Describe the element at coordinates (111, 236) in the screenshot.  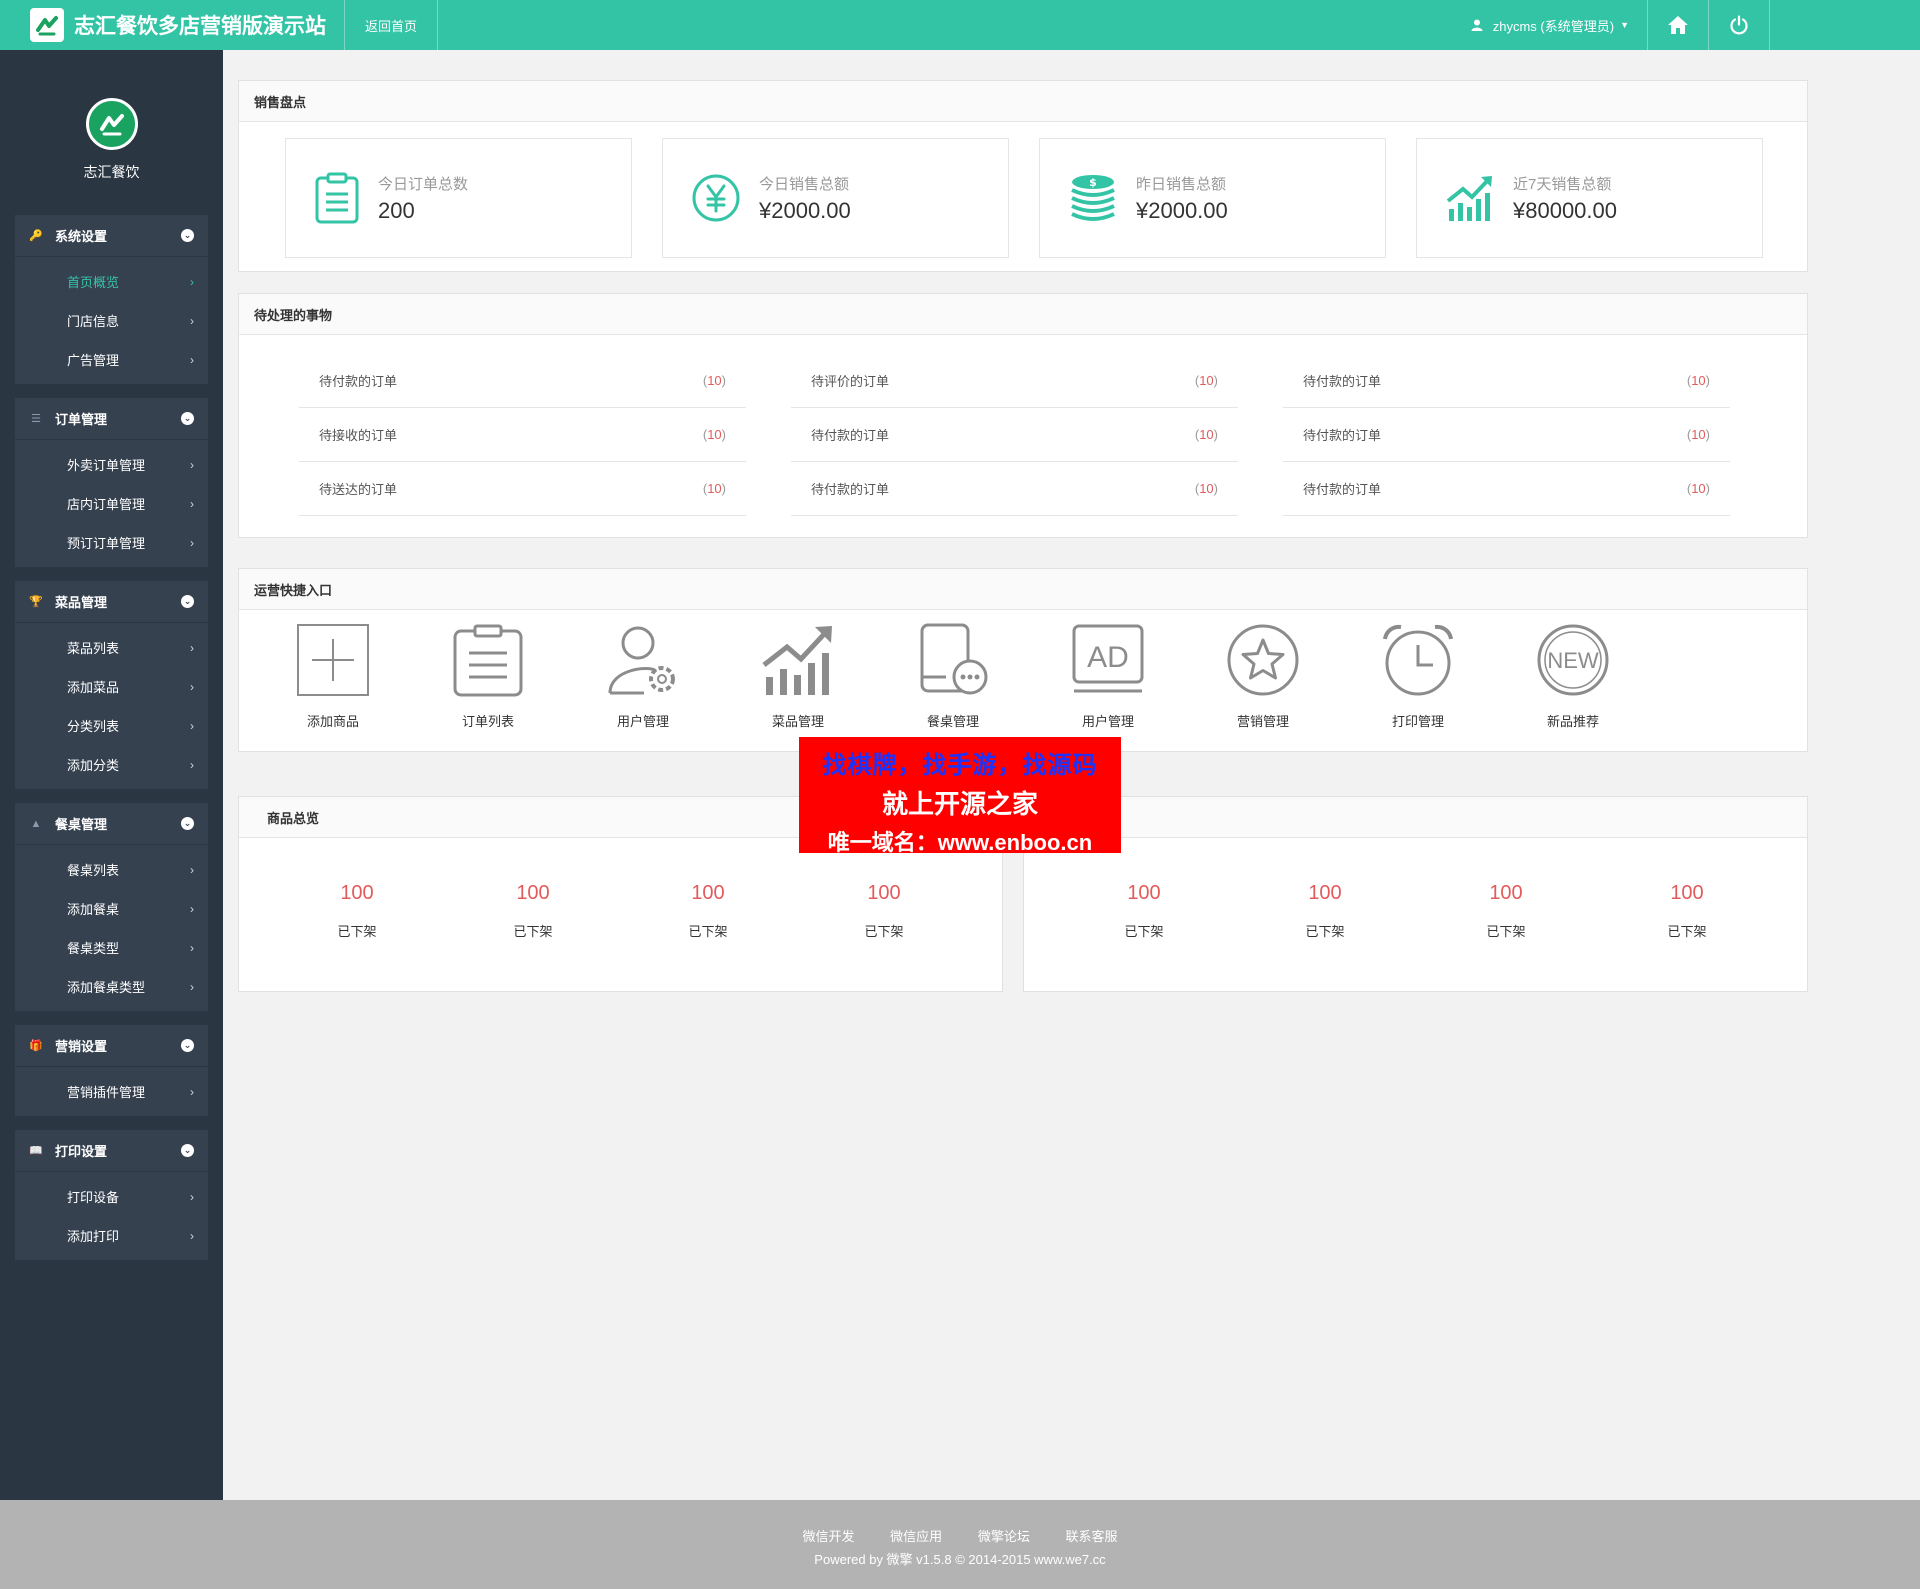
I see `menu-head-system: 🔑 系统设置 ⌄` at that location.